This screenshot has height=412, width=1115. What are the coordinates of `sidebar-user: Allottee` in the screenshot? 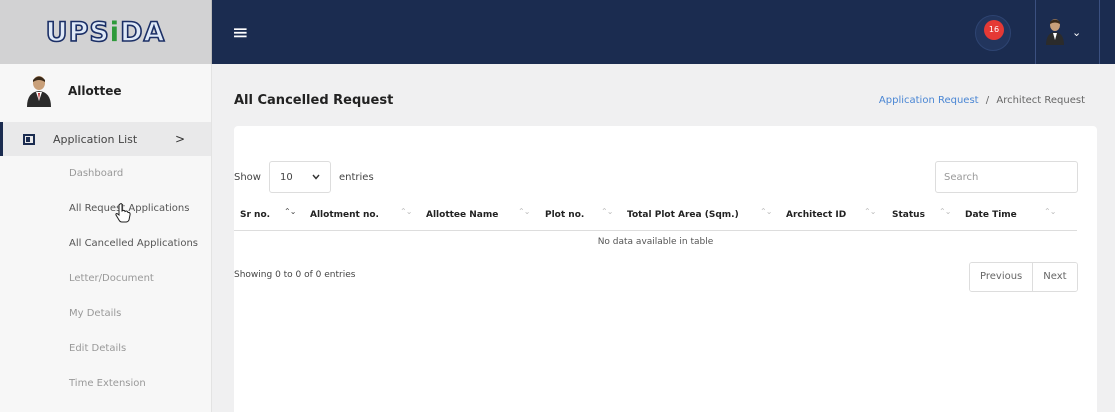 It's located at (105, 91).